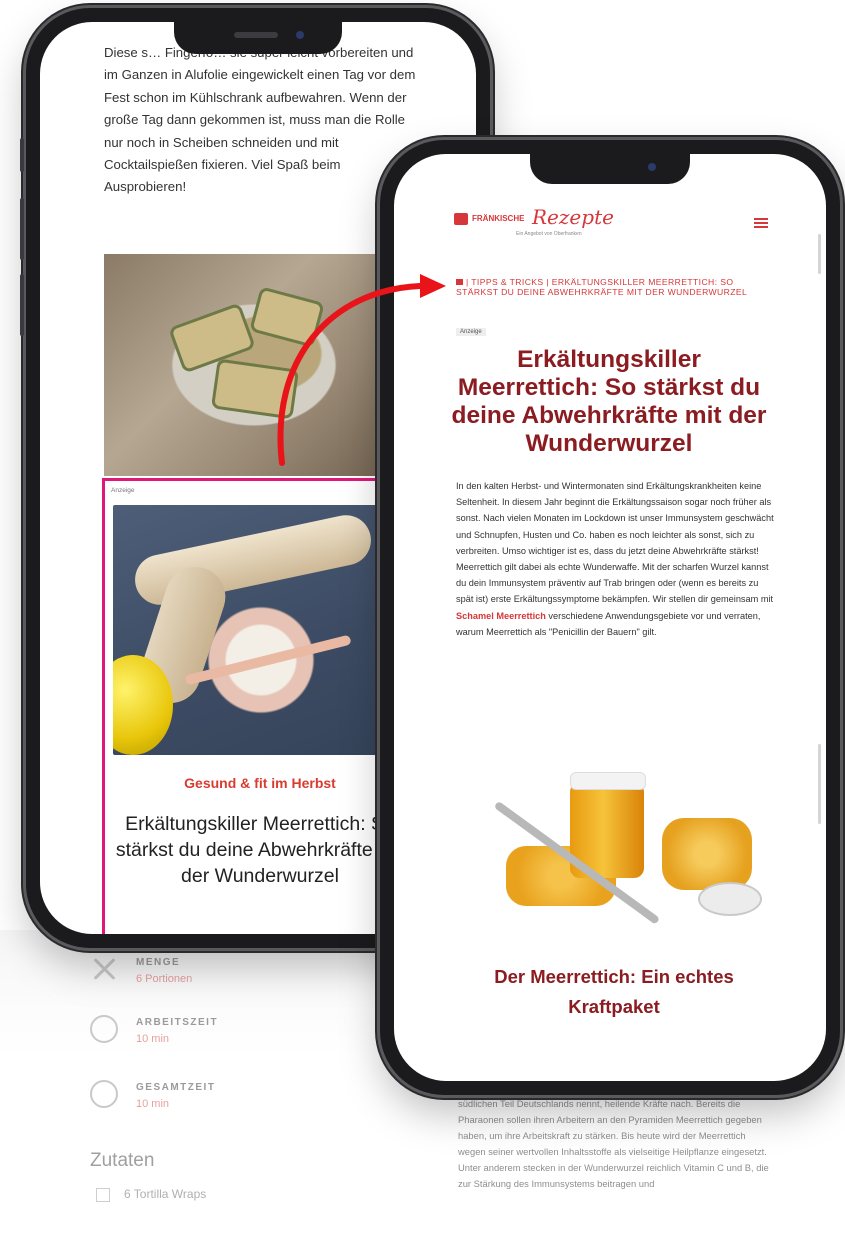 This screenshot has width=845, height=1246. What do you see at coordinates (220, 1097) in the screenshot?
I see `total-time-info: GESAMTZEIT 10 min` at bounding box center [220, 1097].